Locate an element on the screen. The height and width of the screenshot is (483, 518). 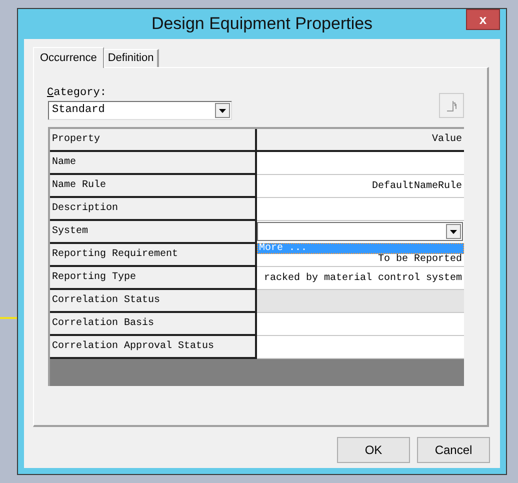
property-cell: Reporting Type is located at coordinates (153, 278).